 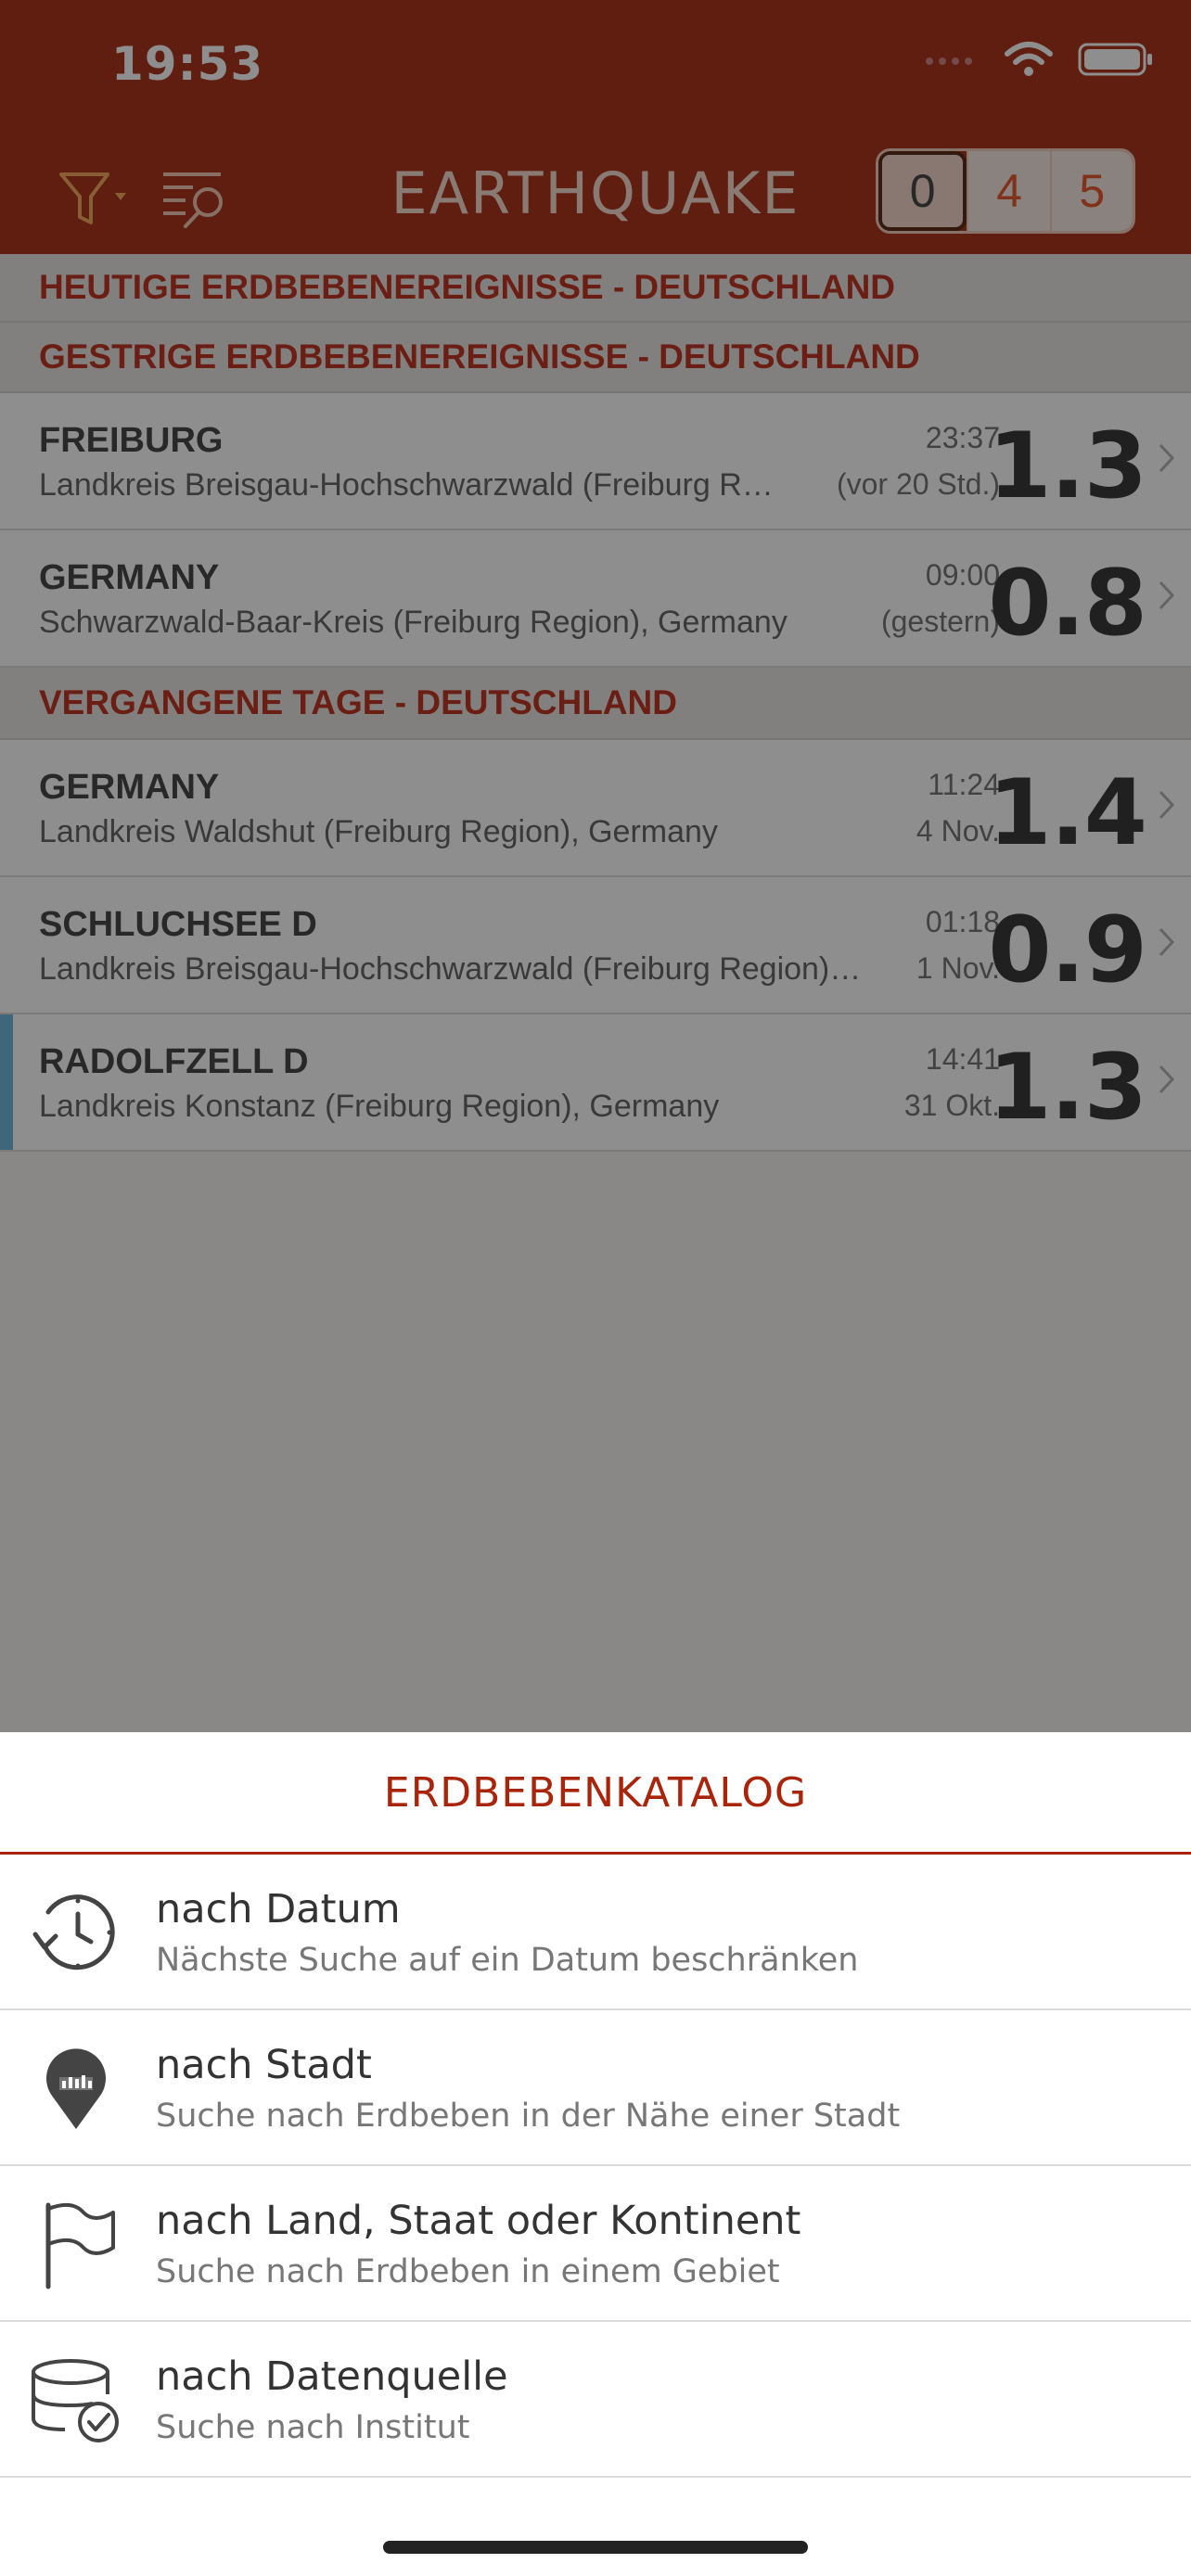 What do you see at coordinates (468, 2272) in the screenshot?
I see `option-subtitle: Suche nach Erdbeben in einem Gebiet` at bounding box center [468, 2272].